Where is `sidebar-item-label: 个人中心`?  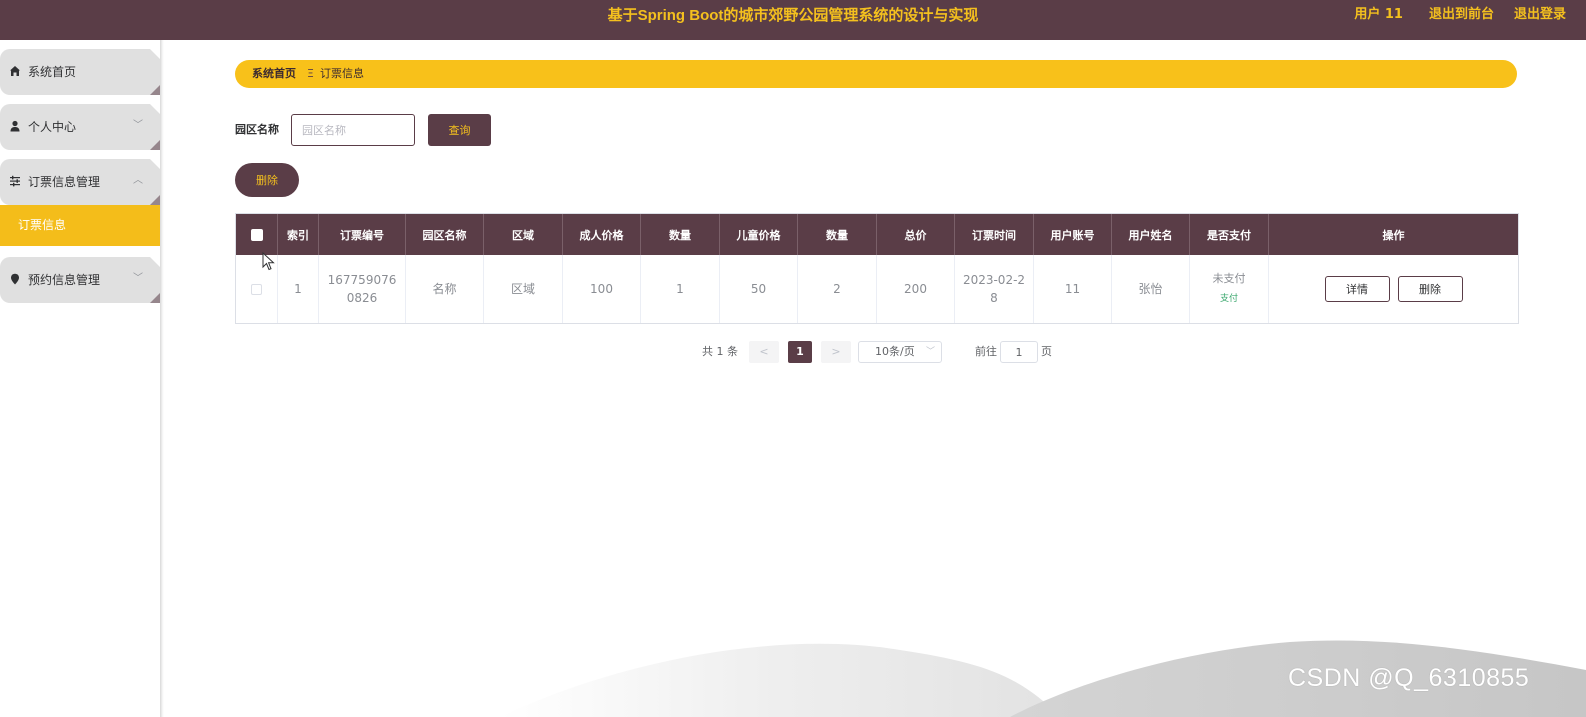 sidebar-item-label: 个人中心 is located at coordinates (52, 127).